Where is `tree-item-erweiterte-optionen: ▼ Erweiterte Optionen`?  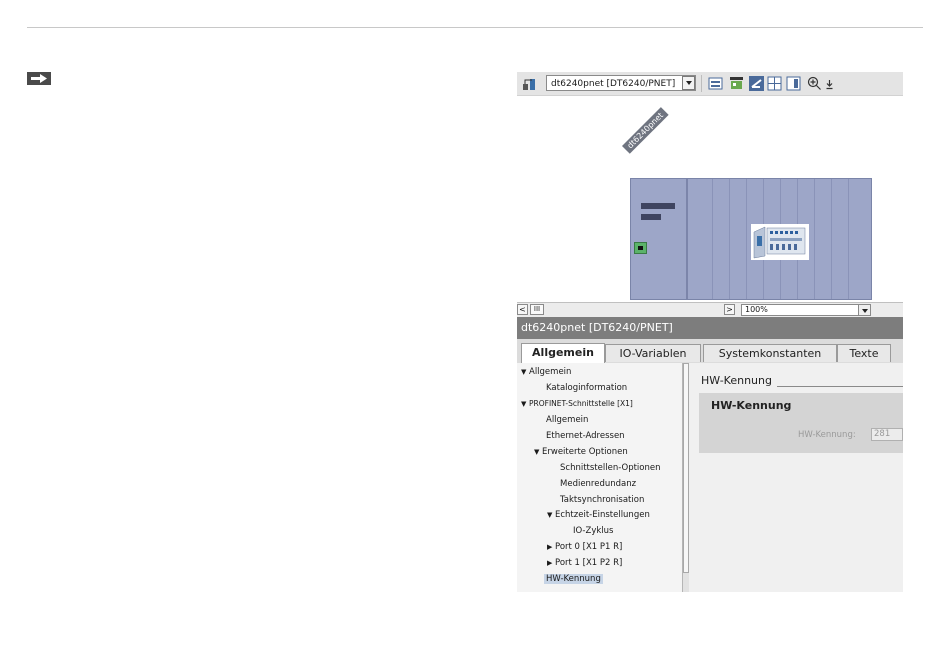 tree-item-erweiterte-optionen: ▼ Erweiterte Optionen is located at coordinates (581, 452).